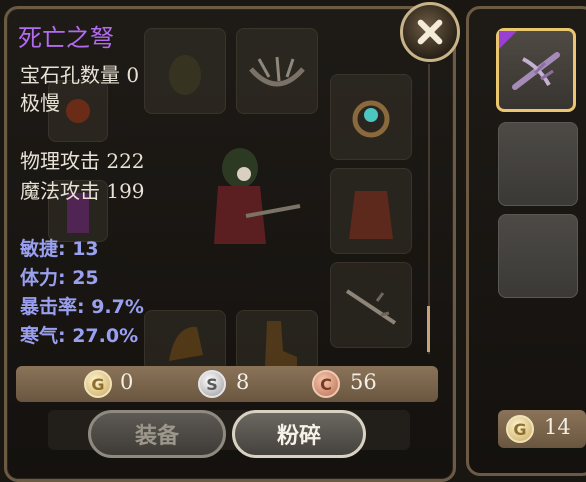 This screenshot has height=482, width=586. Describe the element at coordinates (80, 75) in the screenshot. I see `socket-count: 宝石孔数量 0` at that location.